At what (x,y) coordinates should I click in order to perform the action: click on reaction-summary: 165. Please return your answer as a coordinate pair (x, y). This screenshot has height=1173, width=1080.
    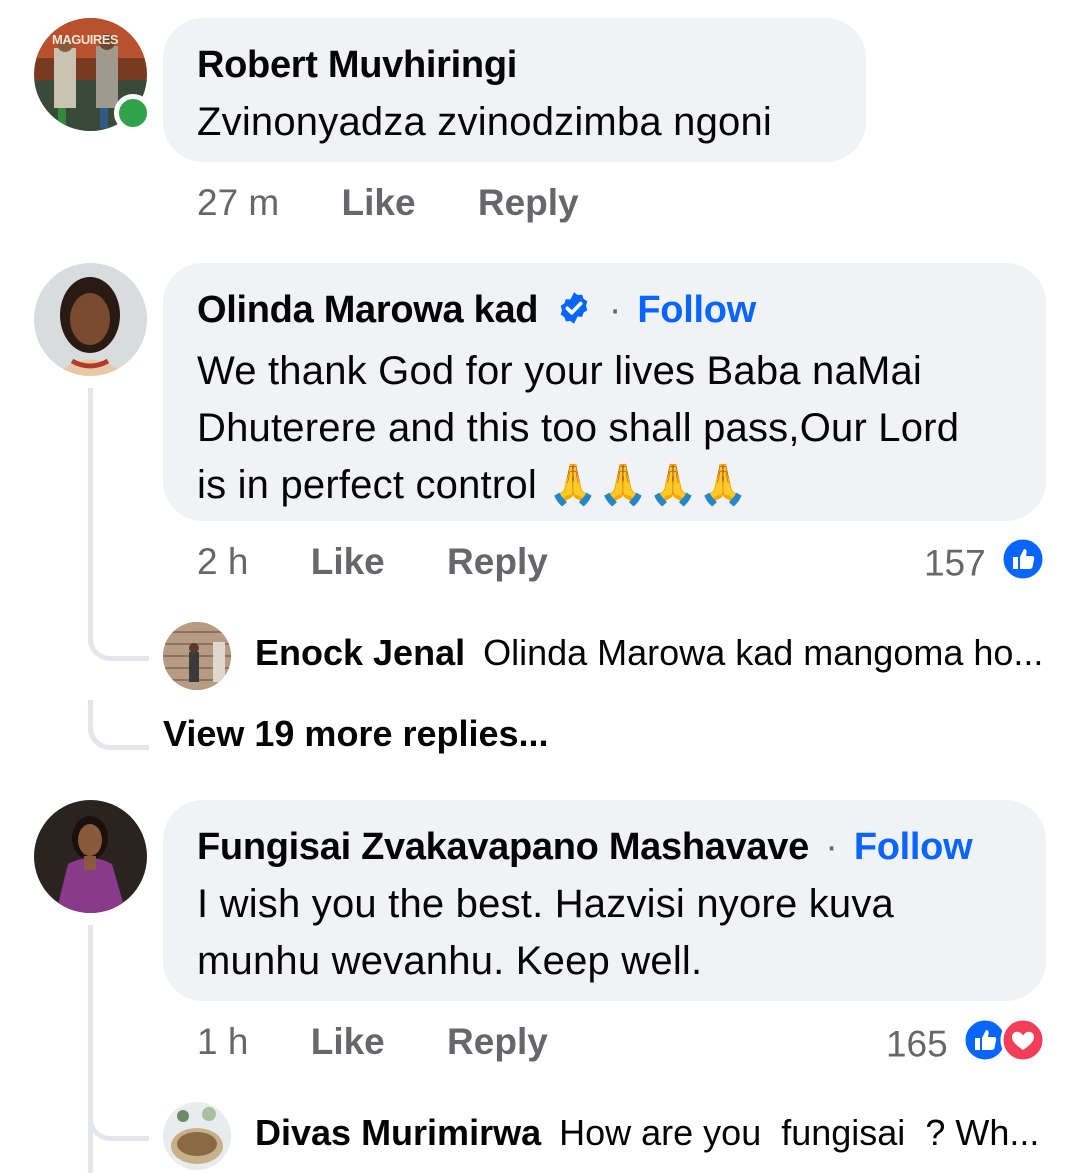
    Looking at the image, I should click on (966, 1044).